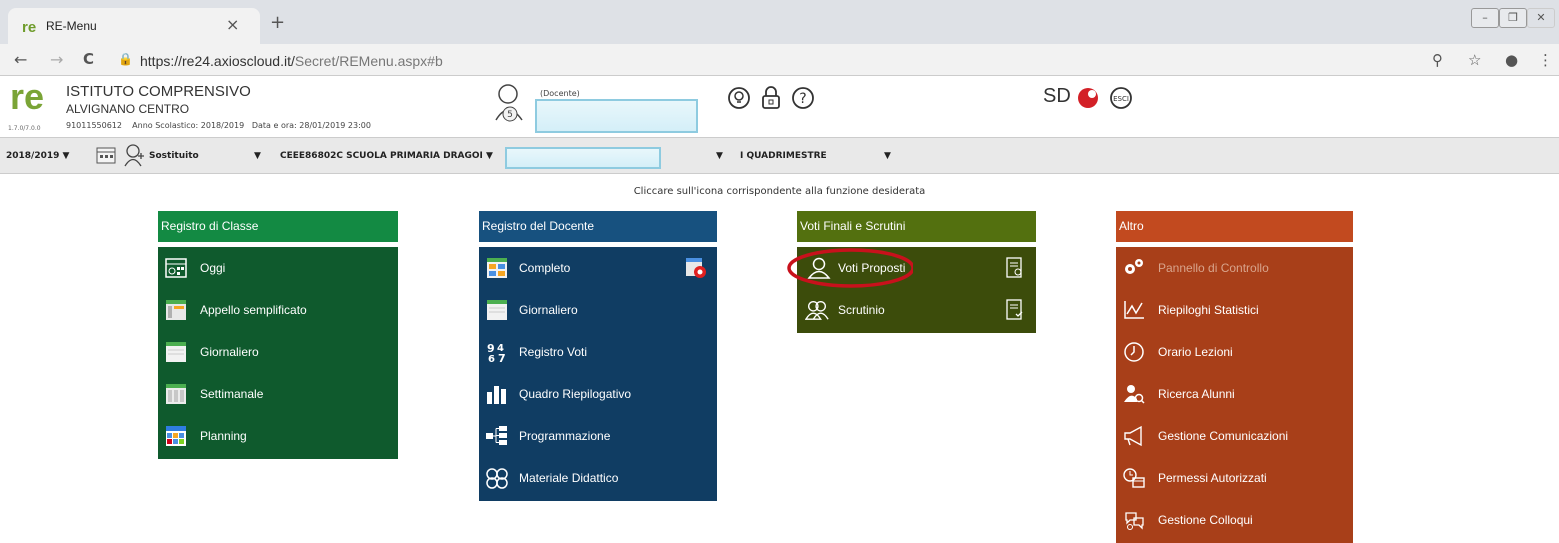 Image resolution: width=1559 pixels, height=543 pixels. Describe the element at coordinates (1234, 520) in the screenshot. I see `menu-item-gestione-colloqui: Gestione Colloqui` at that location.